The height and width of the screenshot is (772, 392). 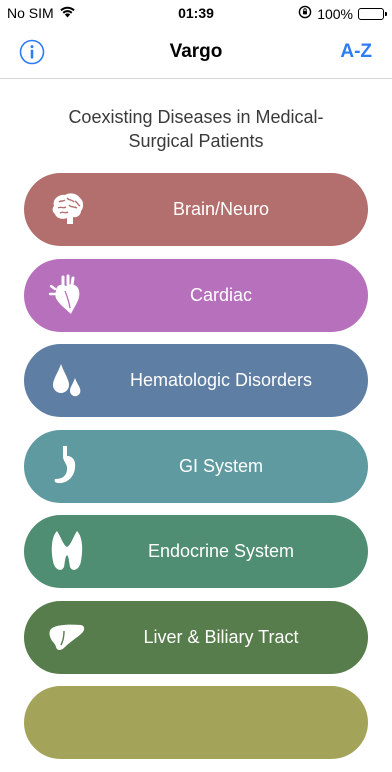 I want to click on battery-icon, so click(x=372, y=13).